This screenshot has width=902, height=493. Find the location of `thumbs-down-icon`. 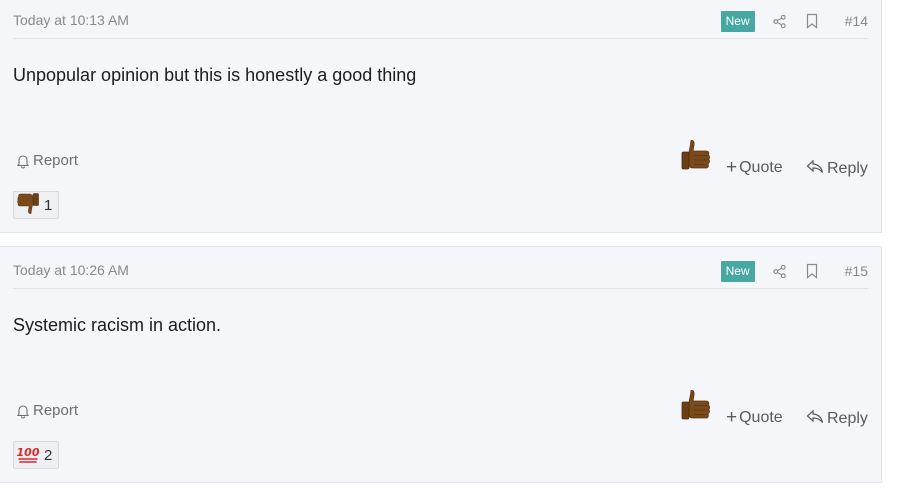

thumbs-down-icon is located at coordinates (28, 205).